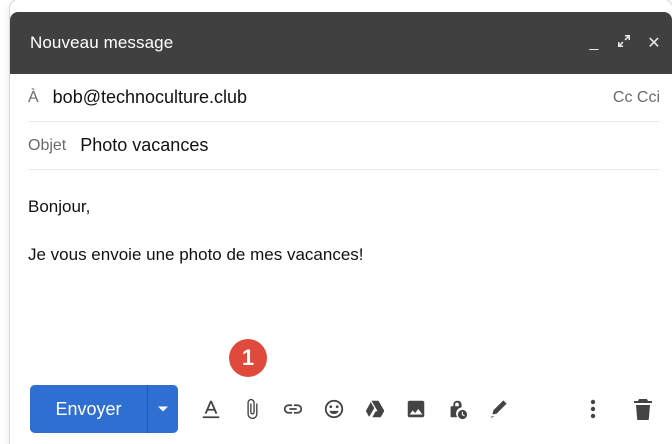 This screenshot has width=672, height=444. What do you see at coordinates (59, 206) in the screenshot?
I see `body-line-greeting: Bonjour,` at bounding box center [59, 206].